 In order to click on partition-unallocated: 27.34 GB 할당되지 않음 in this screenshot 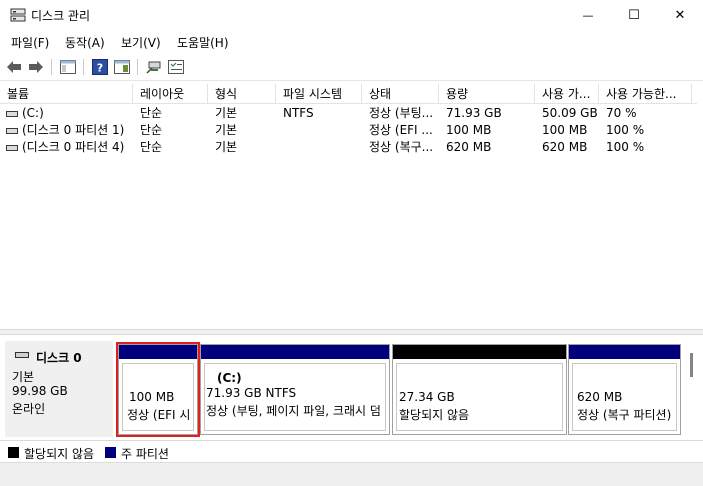, I will do `click(479, 389)`.